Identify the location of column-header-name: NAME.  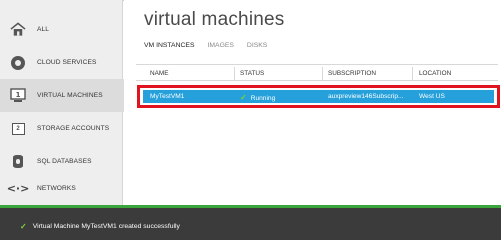
(159, 73).